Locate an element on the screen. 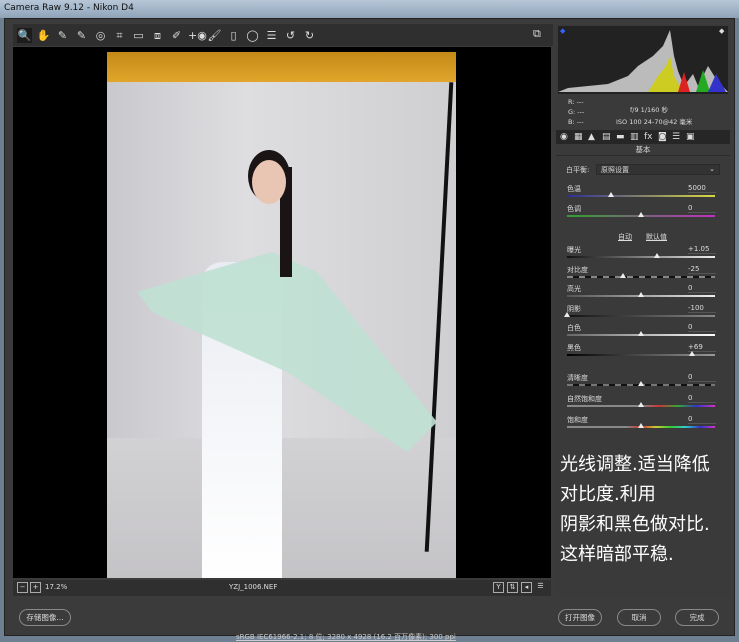  white-balance-icon: ✎ is located at coordinates (62, 35).